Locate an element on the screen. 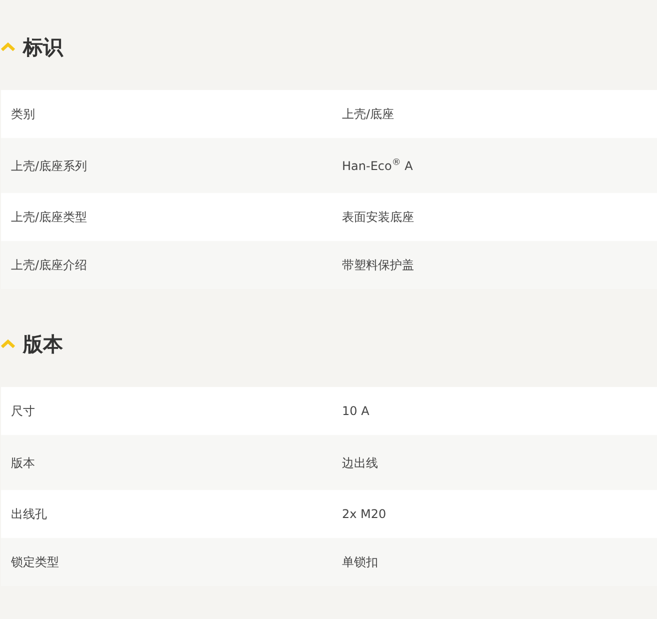  spec-value: 上壳/底座 is located at coordinates (368, 114).